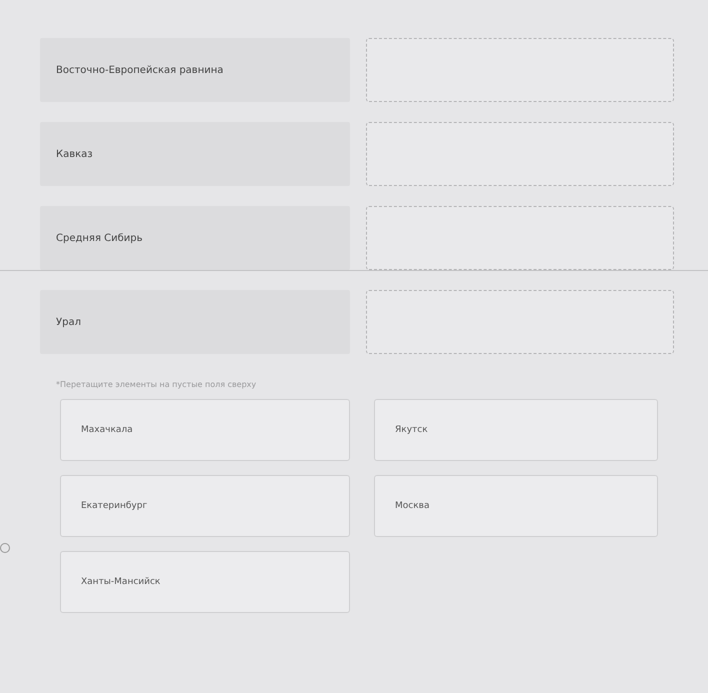  I want to click on draggable-card: Махачкала, so click(205, 430).